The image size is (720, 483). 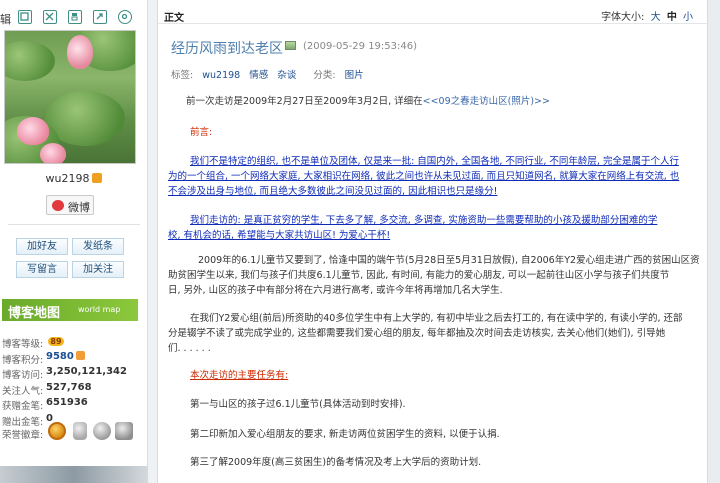 What do you see at coordinates (174, 18) in the screenshot?
I see `article-header-title: 正文` at bounding box center [174, 18].